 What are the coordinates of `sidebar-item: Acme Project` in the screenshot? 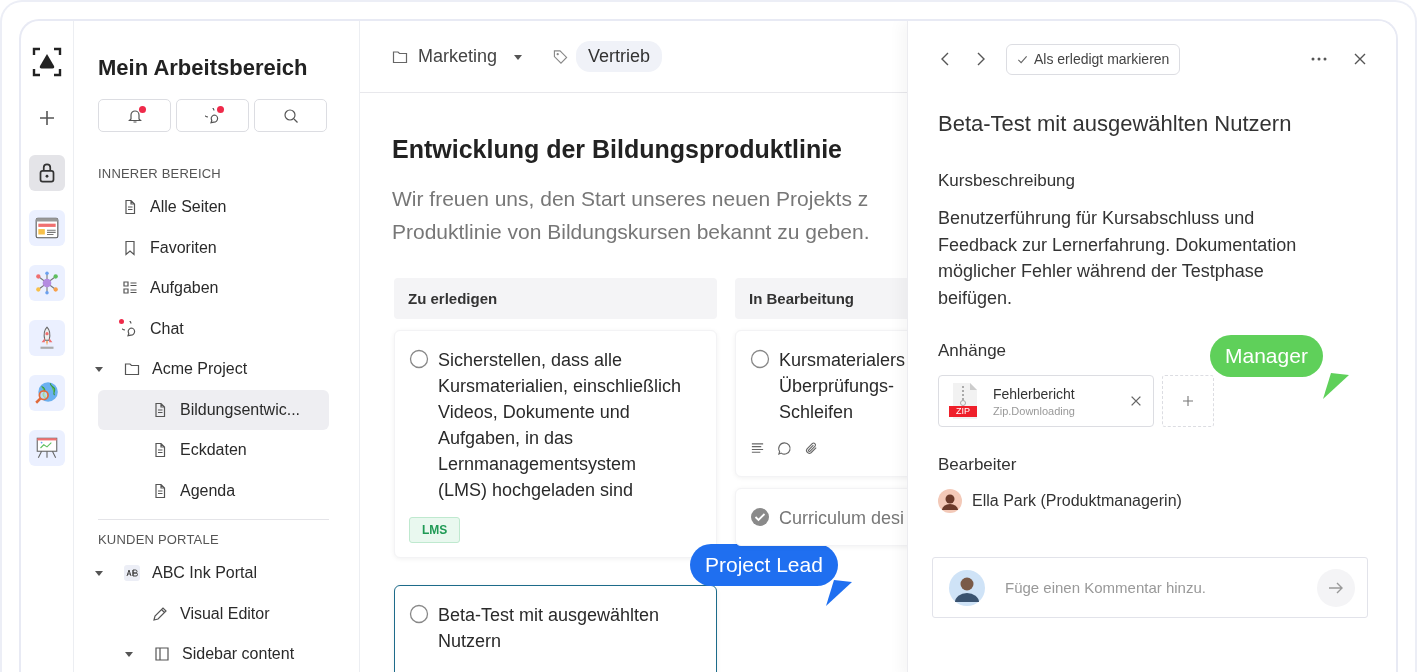 It's located at (213, 369).